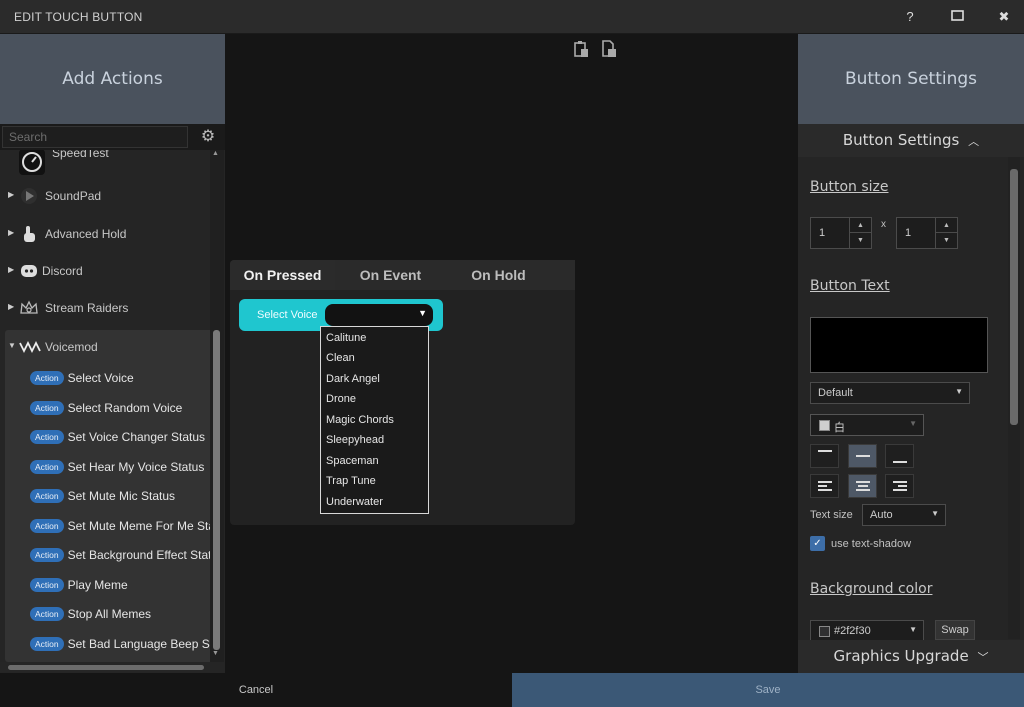  What do you see at coordinates (841, 233) in the screenshot?
I see `width-stepper: 1 ▲ ▼` at bounding box center [841, 233].